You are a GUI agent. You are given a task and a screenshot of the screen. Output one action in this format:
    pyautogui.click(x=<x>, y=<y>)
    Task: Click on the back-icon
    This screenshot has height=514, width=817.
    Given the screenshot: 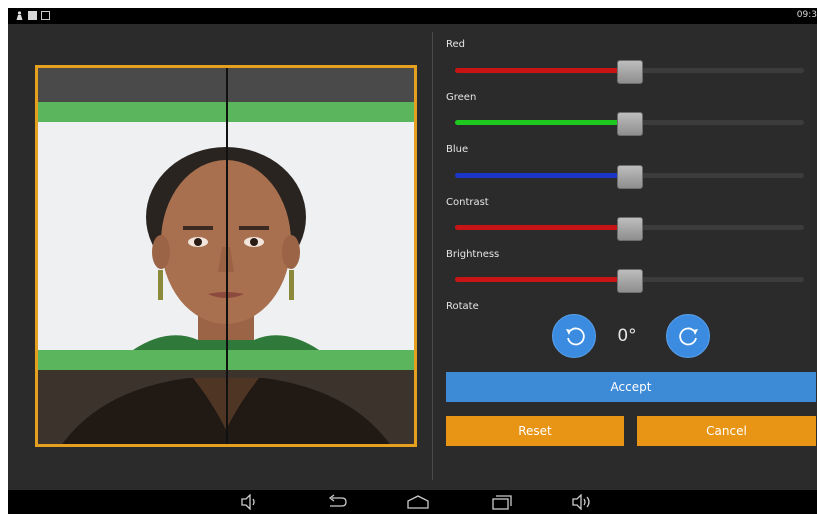 What is the action you would take?
    pyautogui.click(x=337, y=502)
    